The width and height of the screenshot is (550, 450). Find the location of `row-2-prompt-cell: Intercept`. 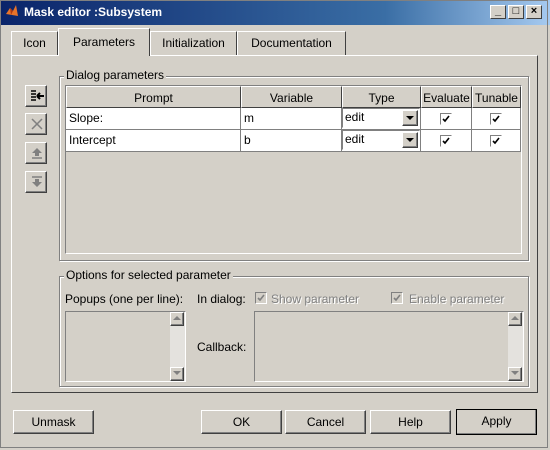

row-2-prompt-cell: Intercept is located at coordinates (153, 141).